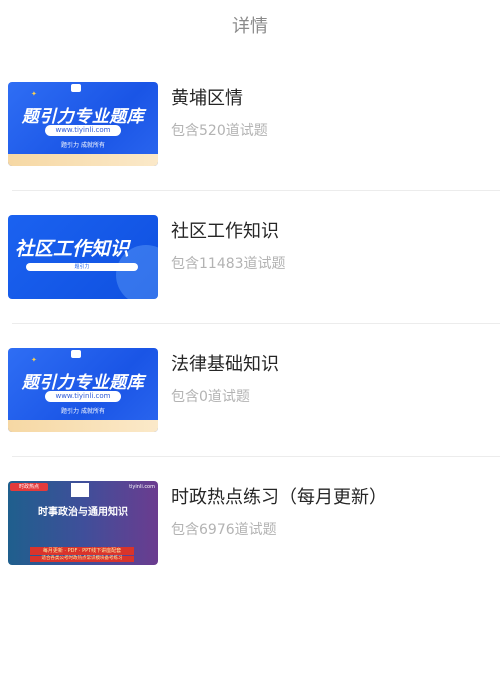 The height and width of the screenshot is (684, 500). What do you see at coordinates (83, 512) in the screenshot?
I see `thumb-headline: 时事政治与通用知识` at bounding box center [83, 512].